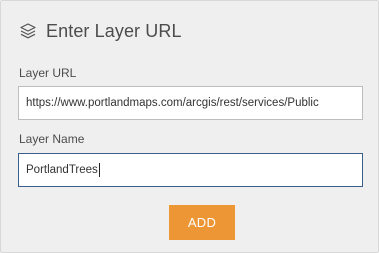 Image resolution: width=379 pixels, height=253 pixels. Describe the element at coordinates (202, 222) in the screenshot. I see `add-button: ADD` at that location.